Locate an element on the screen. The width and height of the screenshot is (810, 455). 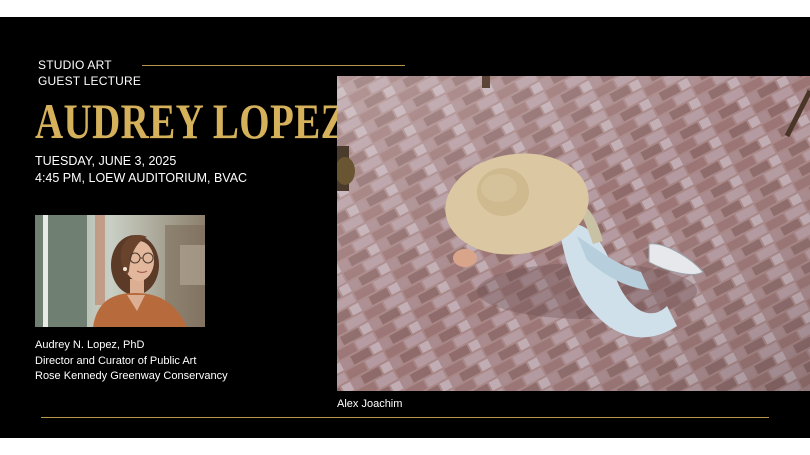
top-divider is located at coordinates (273, 65).